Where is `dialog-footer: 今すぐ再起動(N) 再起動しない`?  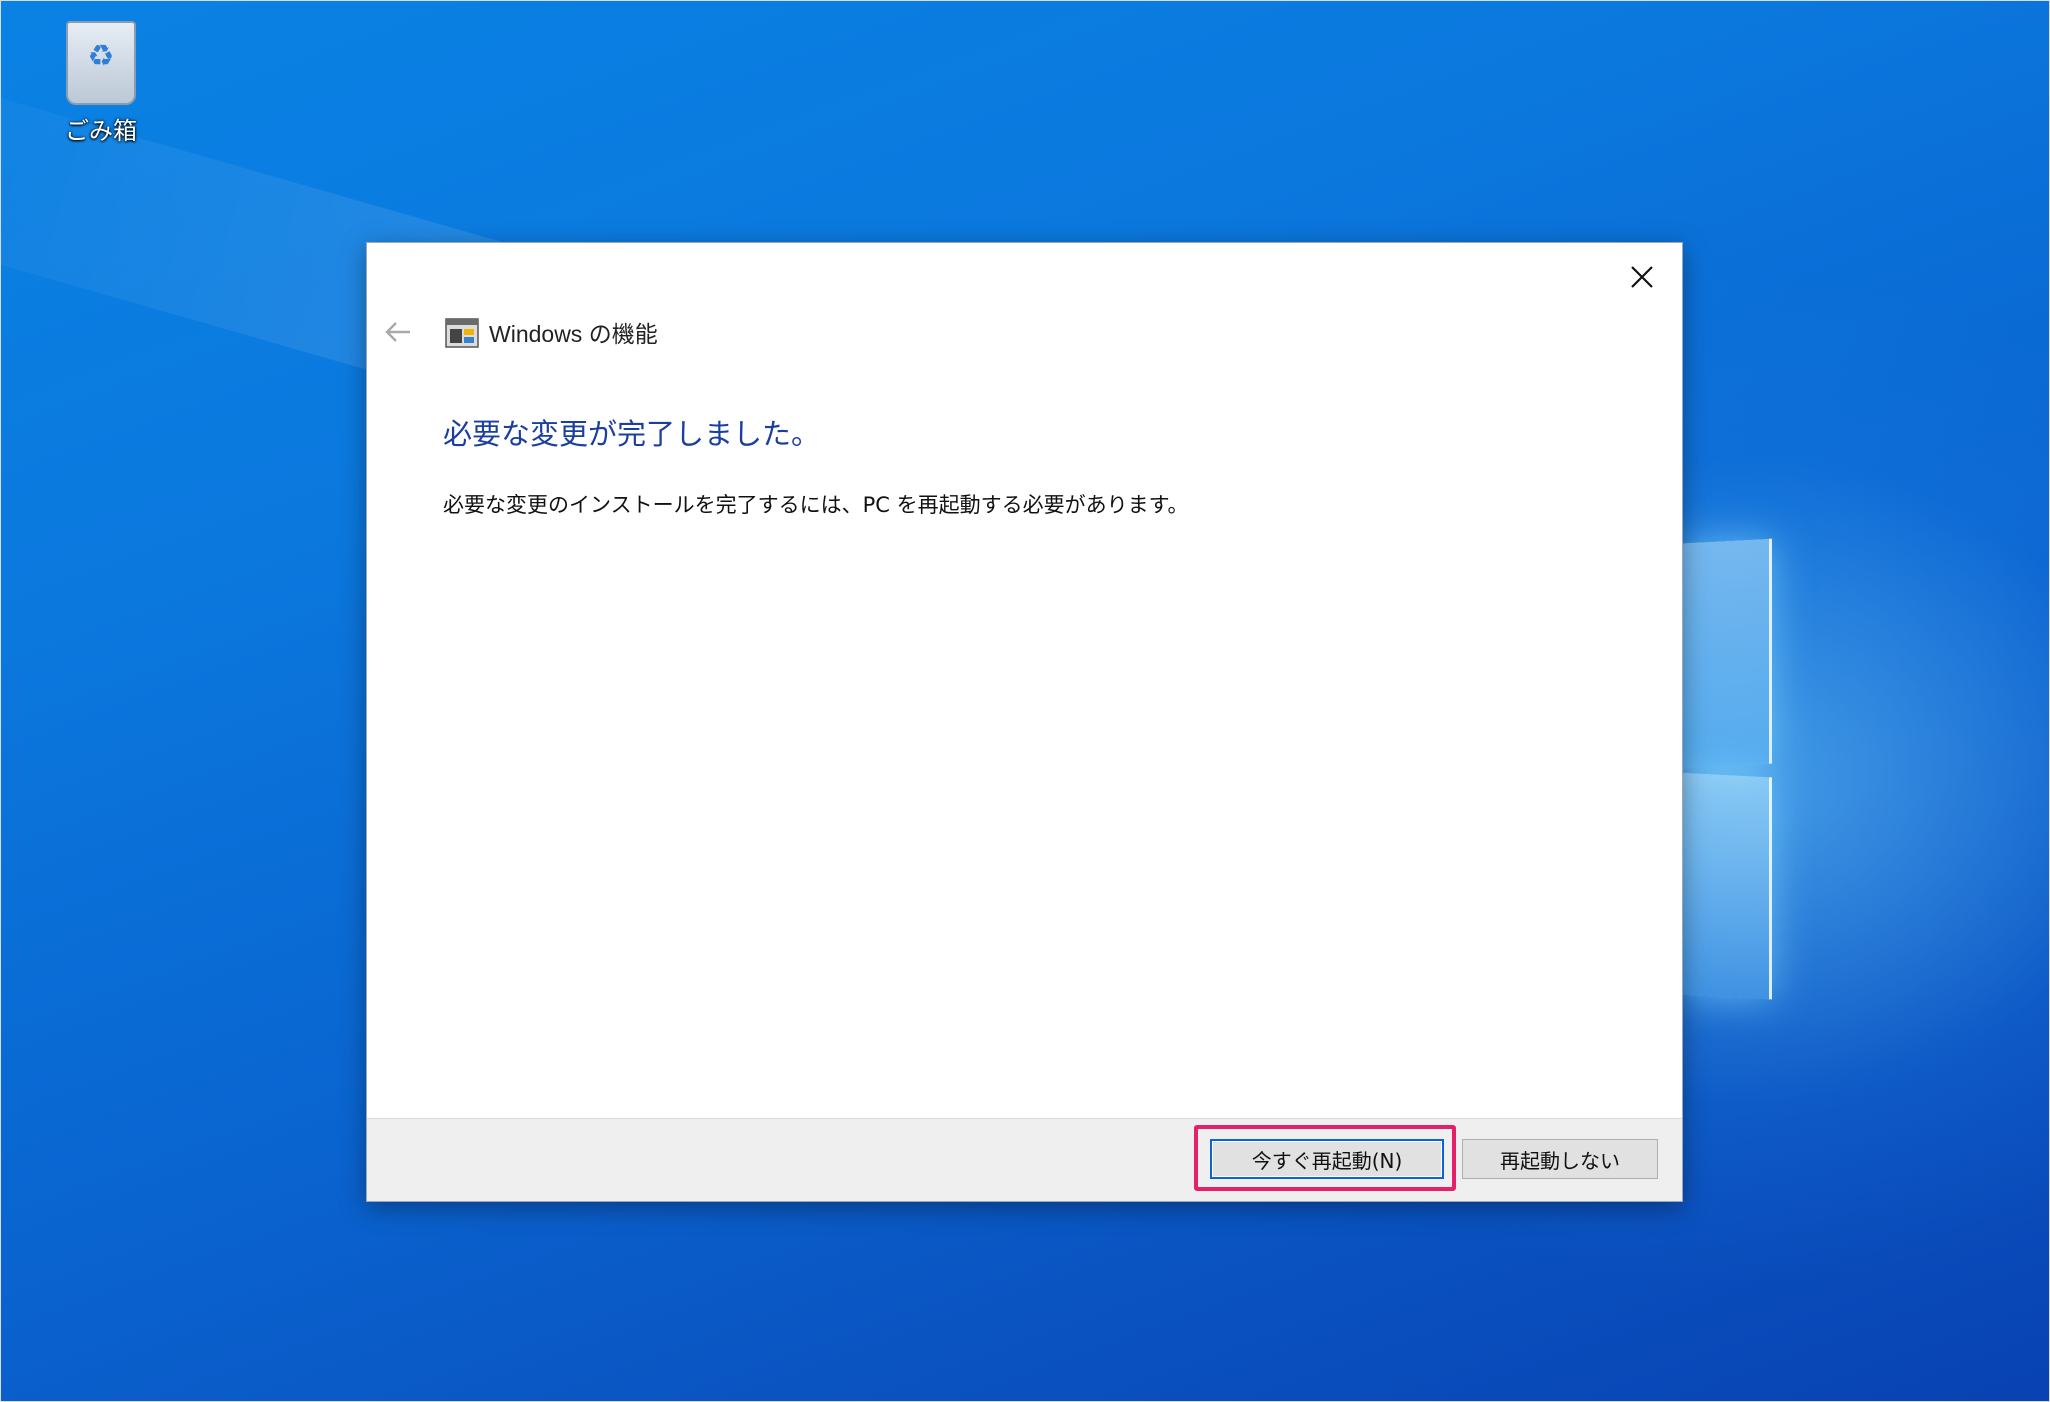
dialog-footer: 今すぐ再起動(N) 再起動しない is located at coordinates (1024, 1159).